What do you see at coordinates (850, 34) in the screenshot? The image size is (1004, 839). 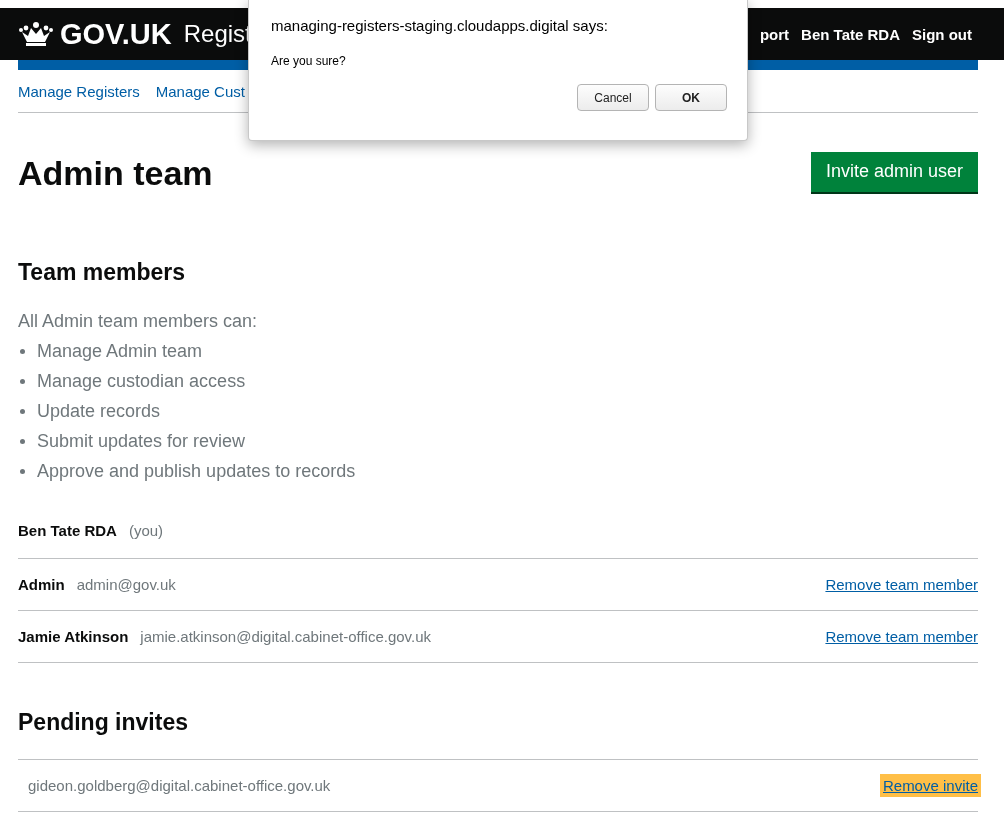 I see `header-link: Ben Tate RDA` at bounding box center [850, 34].